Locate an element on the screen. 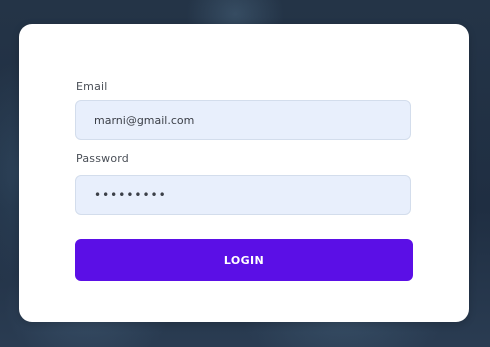 Image resolution: width=490 pixels, height=347 pixels. login-button: LOGIN is located at coordinates (244, 260).